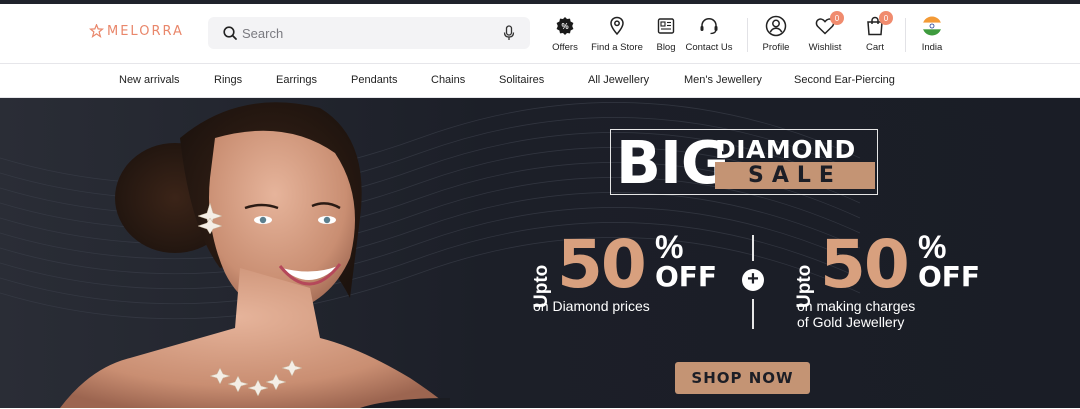  What do you see at coordinates (709, 47) in the screenshot?
I see `contact-us-label: Contact Us` at bounding box center [709, 47].